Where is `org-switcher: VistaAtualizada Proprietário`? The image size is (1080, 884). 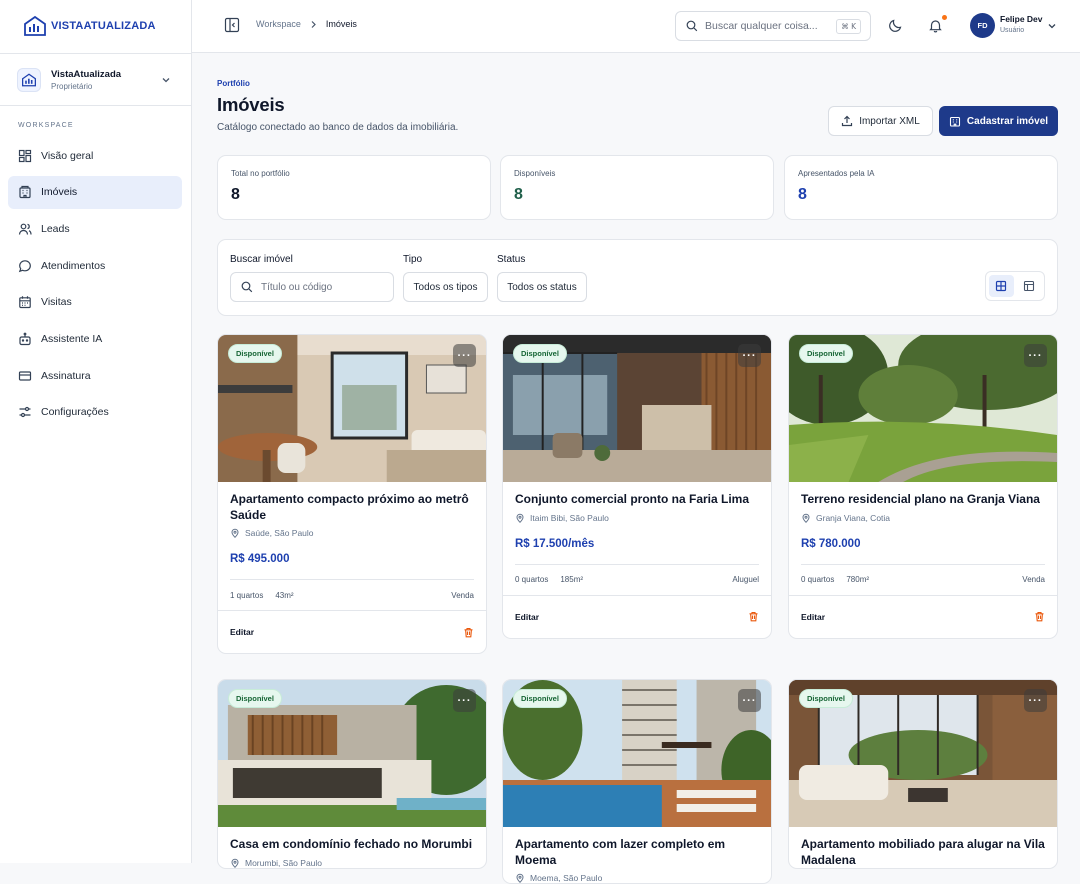
org-switcher: VistaAtualizada Proprietário is located at coordinates (97, 80).